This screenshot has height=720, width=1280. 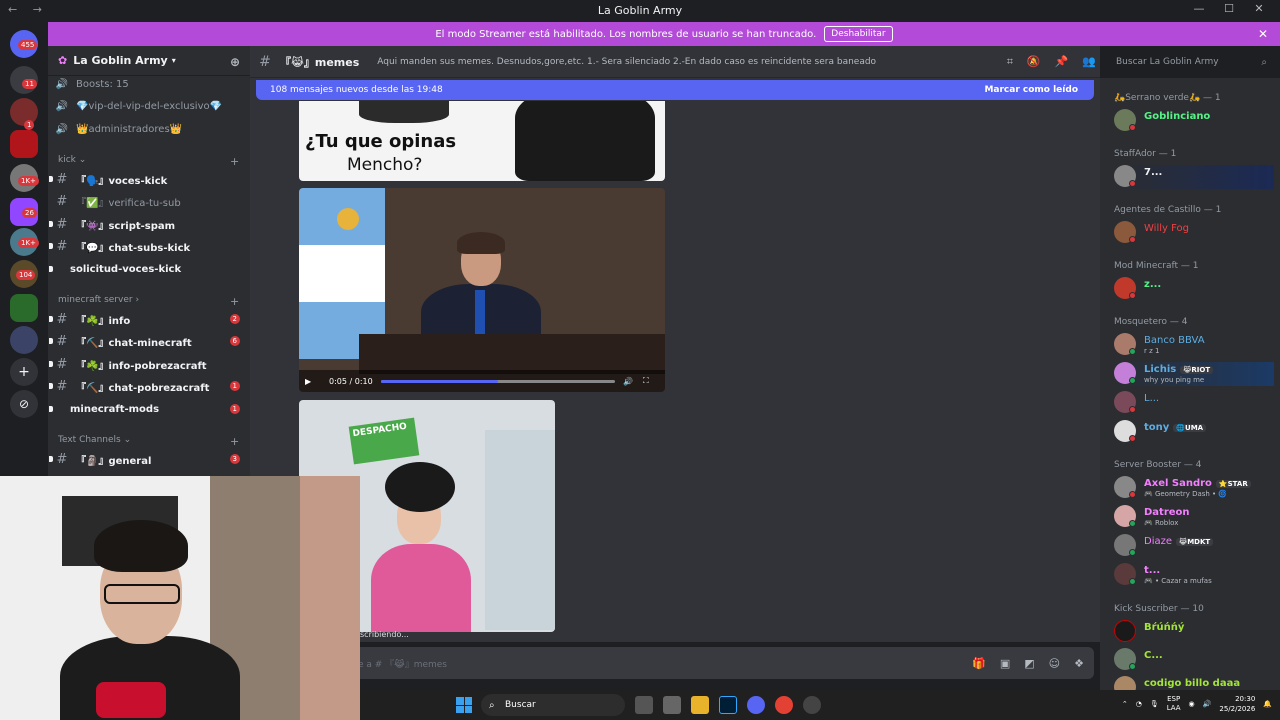 I want to click on channel-item: # 『✅』verifica-tu-sub, so click(x=149, y=201).